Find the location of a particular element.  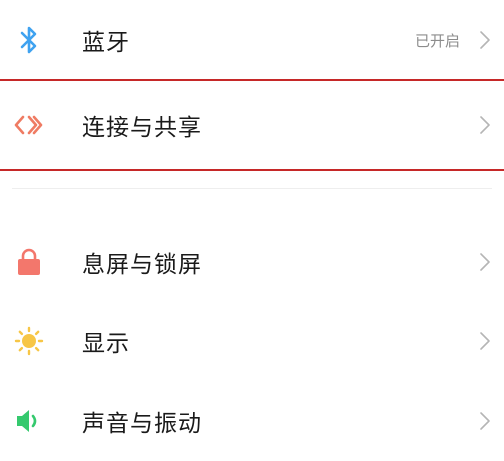

connection-share-icon is located at coordinates (29, 125).